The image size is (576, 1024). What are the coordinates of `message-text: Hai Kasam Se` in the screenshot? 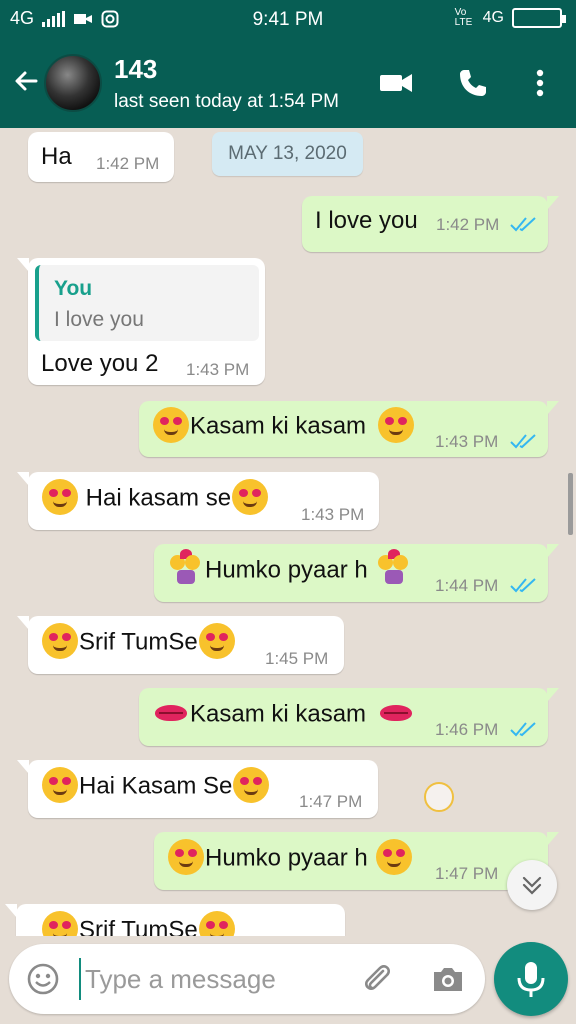 It's located at (156, 786).